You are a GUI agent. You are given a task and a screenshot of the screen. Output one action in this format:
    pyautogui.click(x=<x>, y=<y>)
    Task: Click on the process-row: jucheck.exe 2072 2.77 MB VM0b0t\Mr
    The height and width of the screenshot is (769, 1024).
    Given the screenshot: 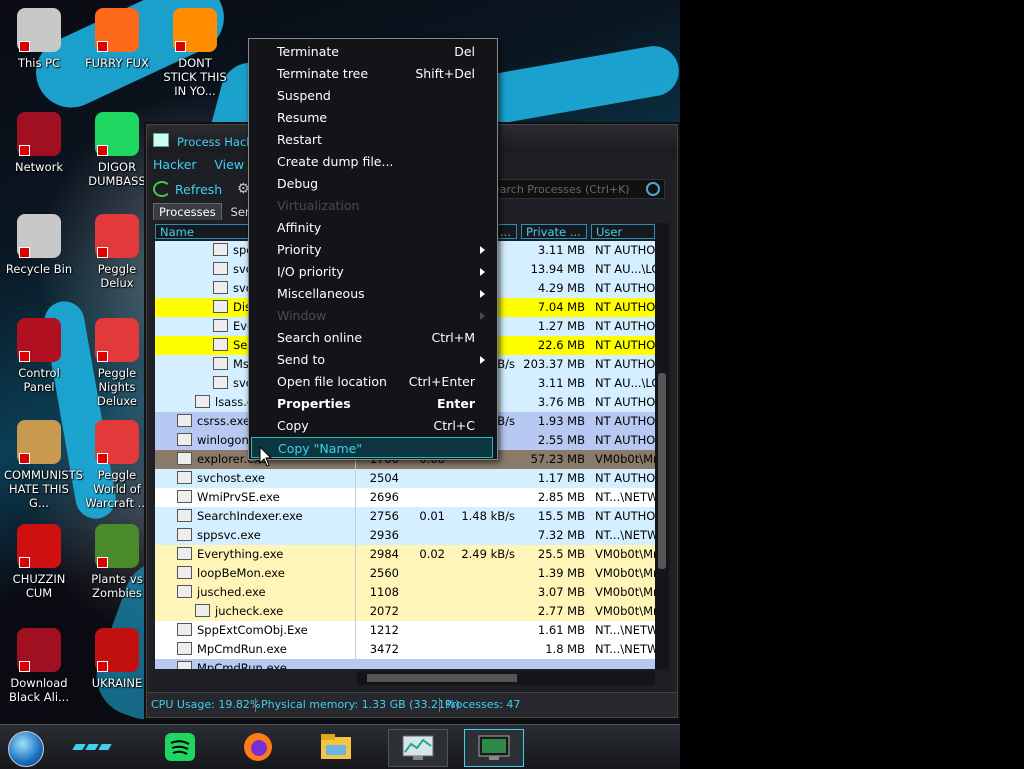 What is the action you would take?
    pyautogui.click(x=405, y=611)
    